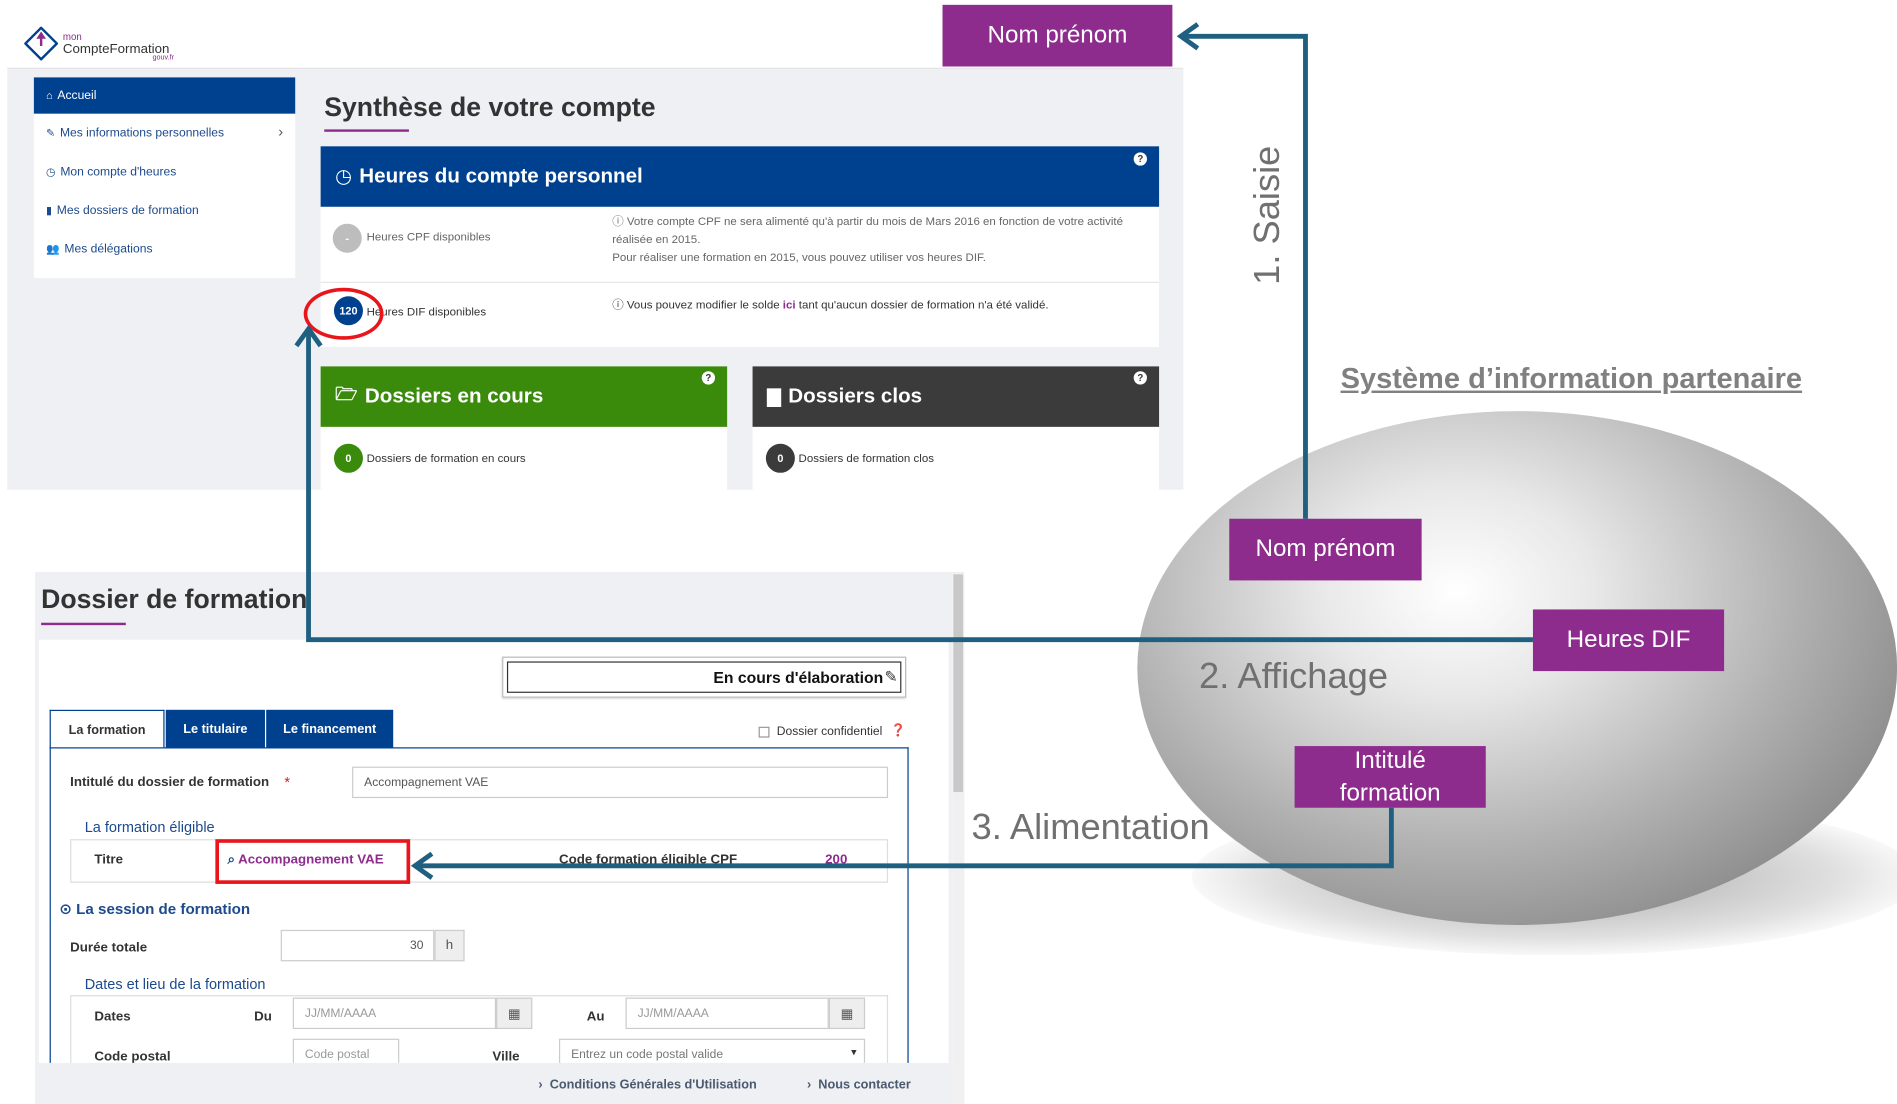  What do you see at coordinates (904, 838) in the screenshot?
I see `arrow-alimentation` at bounding box center [904, 838].